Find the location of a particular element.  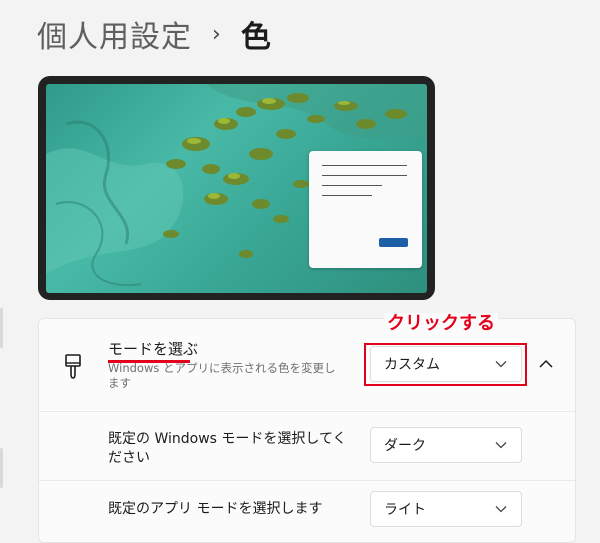

annotation-highlight-box is located at coordinates (445, 364).